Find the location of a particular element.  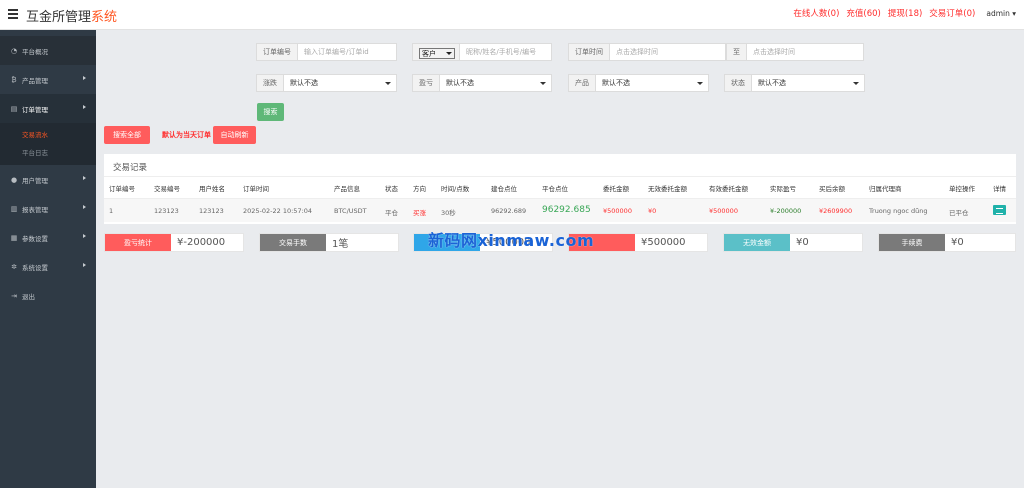

sidebar-item-overview: ◔ 平台概况 is located at coordinates (48, 50).